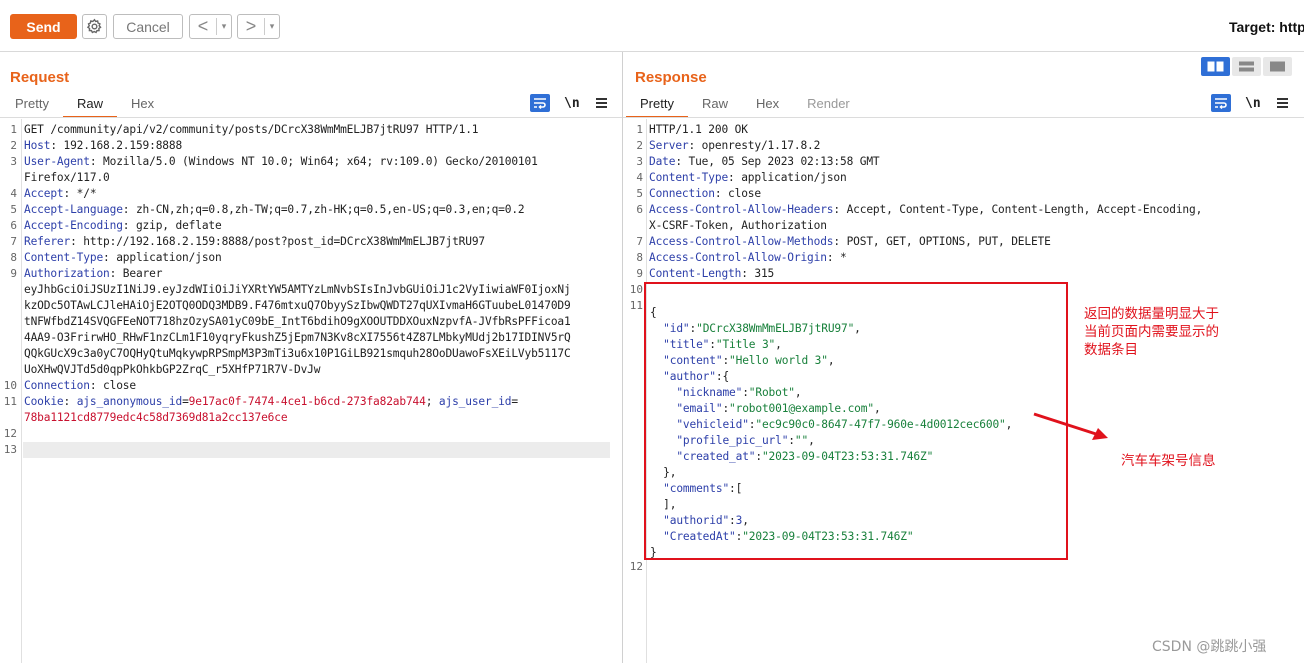 The width and height of the screenshot is (1304, 663). Describe the element at coordinates (112, 385) in the screenshot. I see `code-token: : close` at that location.